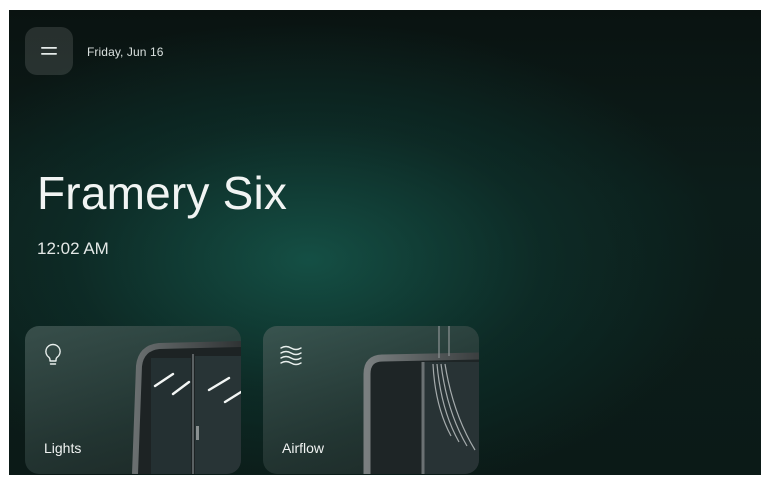 The width and height of the screenshot is (770, 483). Describe the element at coordinates (303, 448) in the screenshot. I see `airflow-label: Airflow` at that location.